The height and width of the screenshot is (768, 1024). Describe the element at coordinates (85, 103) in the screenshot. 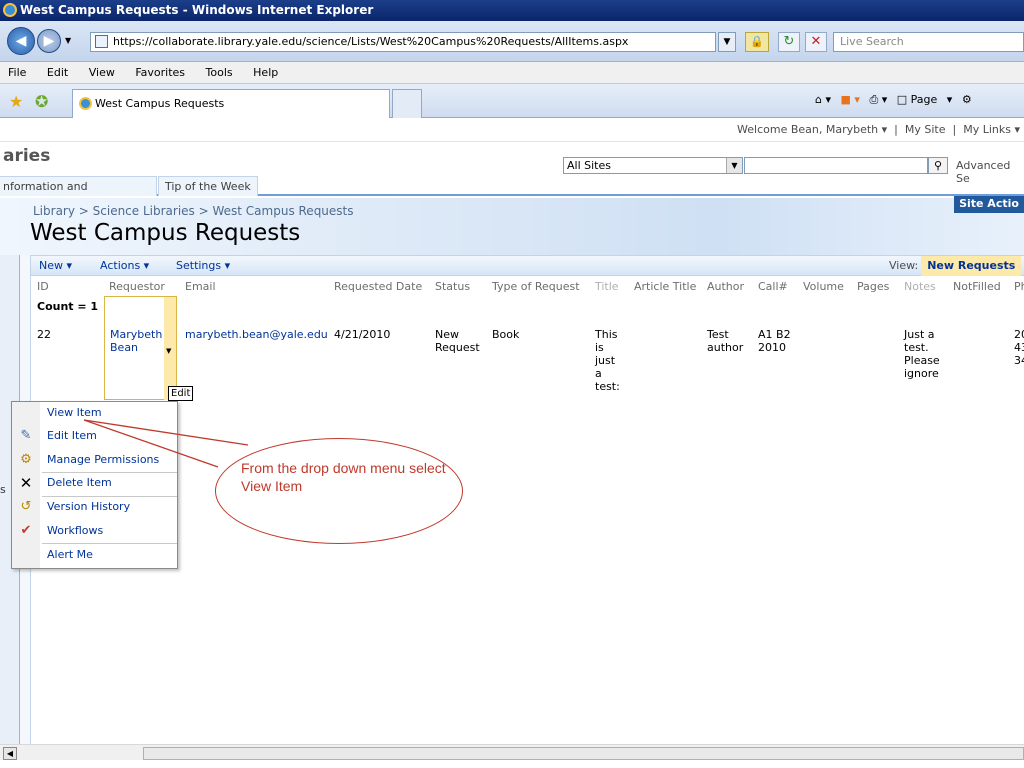

I see `ie-page-icon` at that location.